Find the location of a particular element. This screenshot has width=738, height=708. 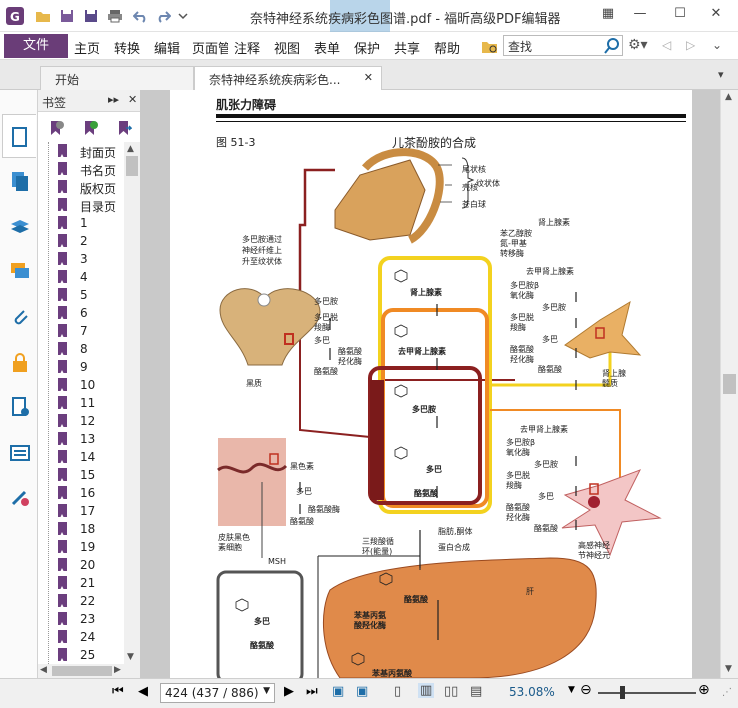

bookmark-item: 14 is located at coordinates (86, 457).